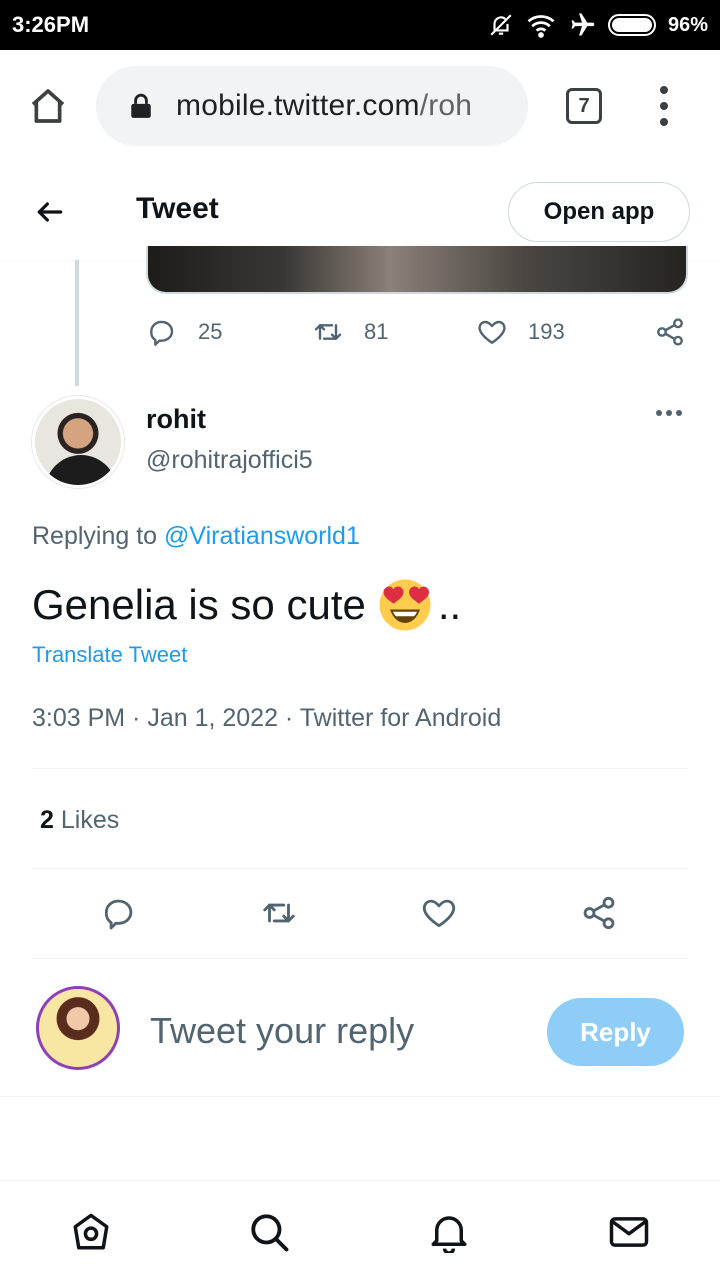 The width and height of the screenshot is (720, 1280). I want to click on messages-icon, so click(629, 1232).